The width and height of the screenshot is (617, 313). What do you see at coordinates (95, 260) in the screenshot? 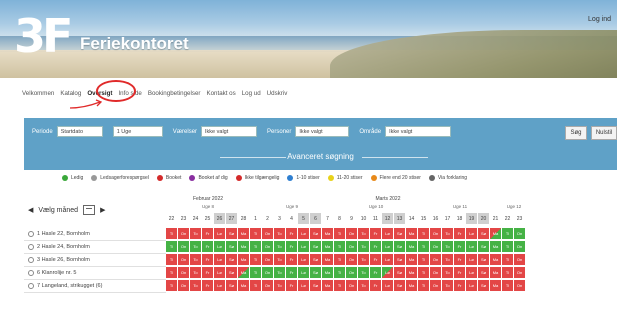
I see `unit-row-label: 3 Hasle 26, Bornholm` at bounding box center [95, 260].